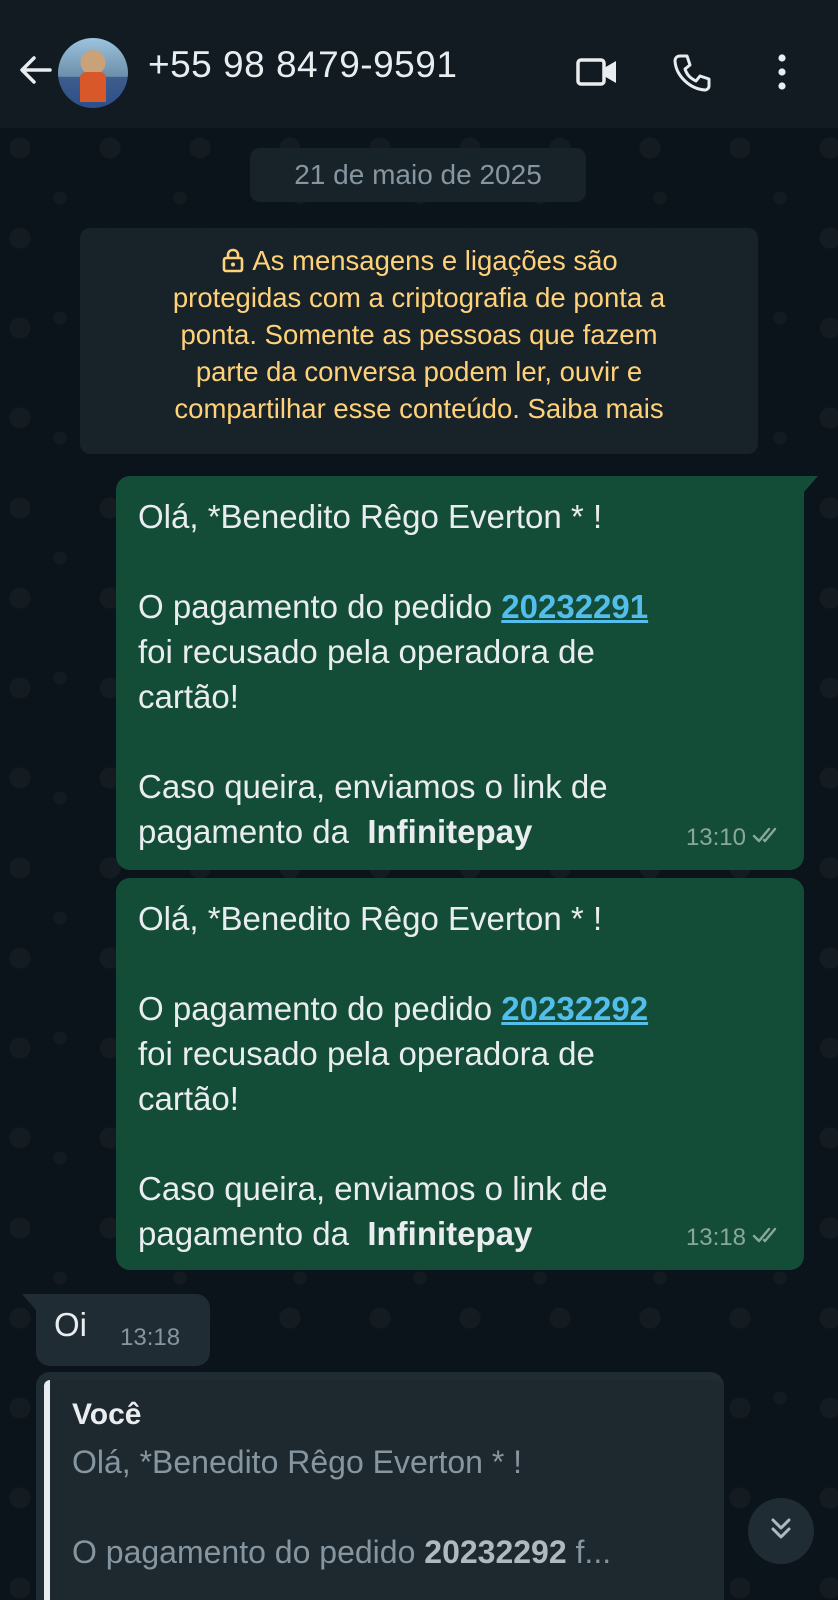 This screenshot has width=838, height=1600. I want to click on message-line: O pagamento do pedido 20232291, so click(460, 606).